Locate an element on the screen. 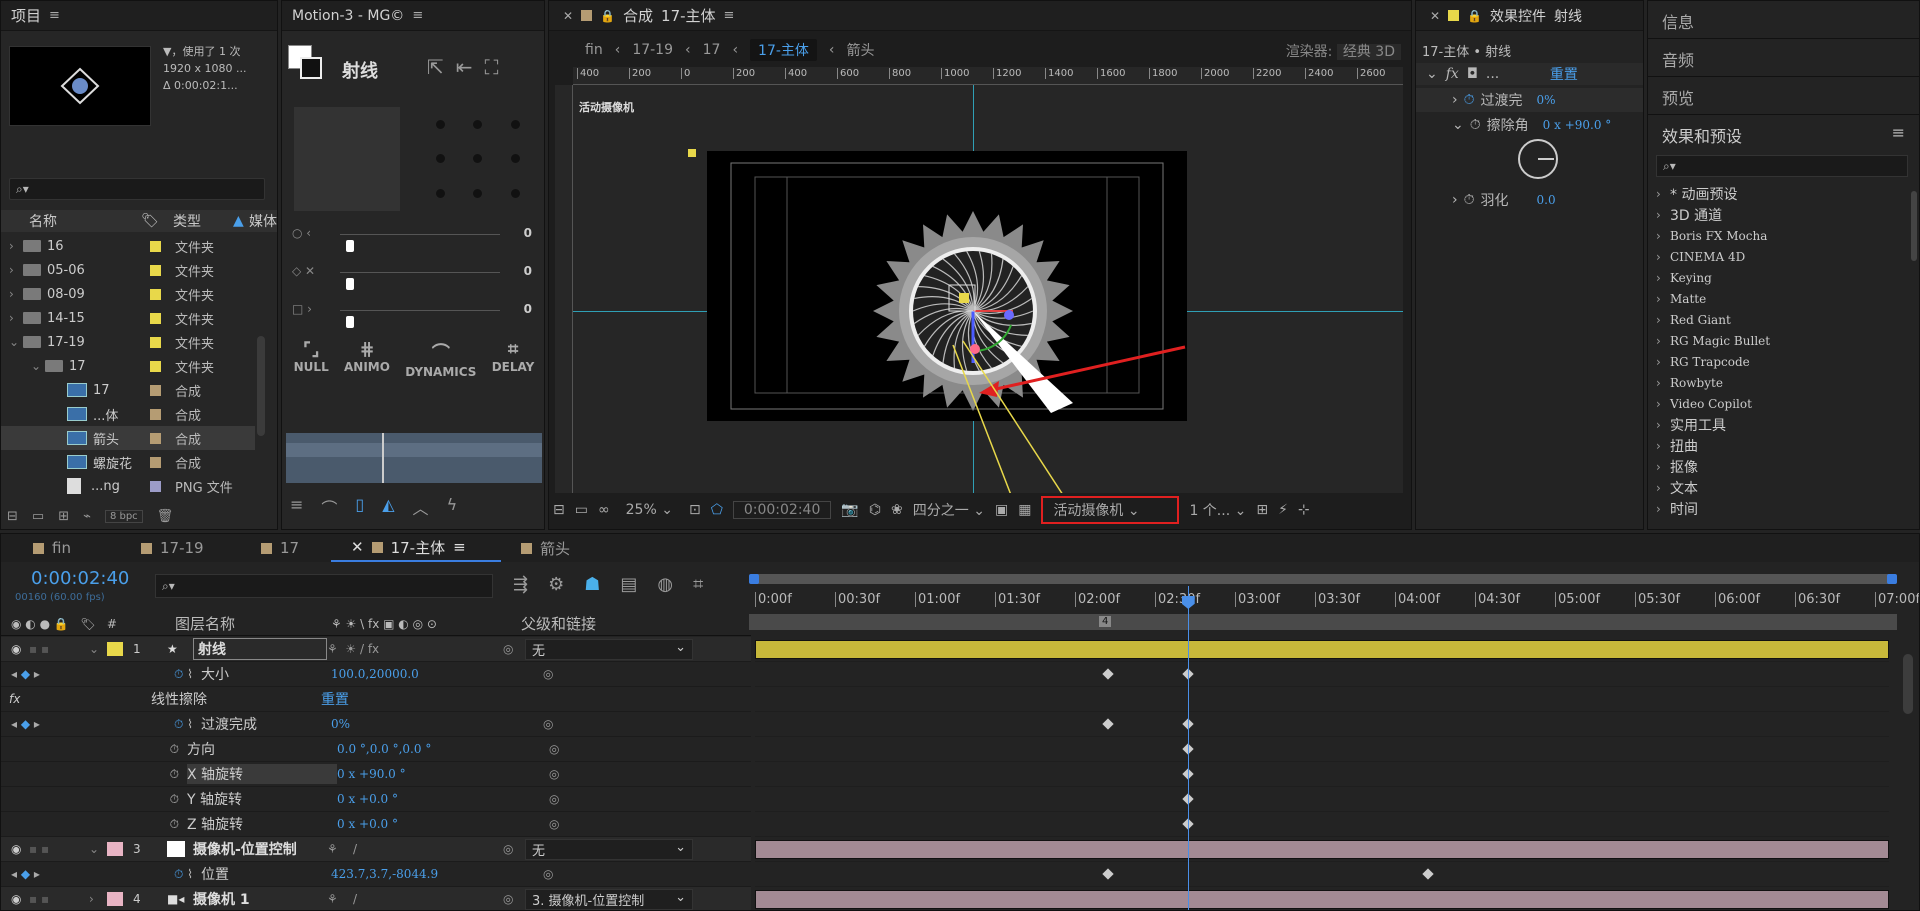 This screenshot has width=1920, height=911. tab-effects-presets: 效果和预设 is located at coordinates (1702, 135).